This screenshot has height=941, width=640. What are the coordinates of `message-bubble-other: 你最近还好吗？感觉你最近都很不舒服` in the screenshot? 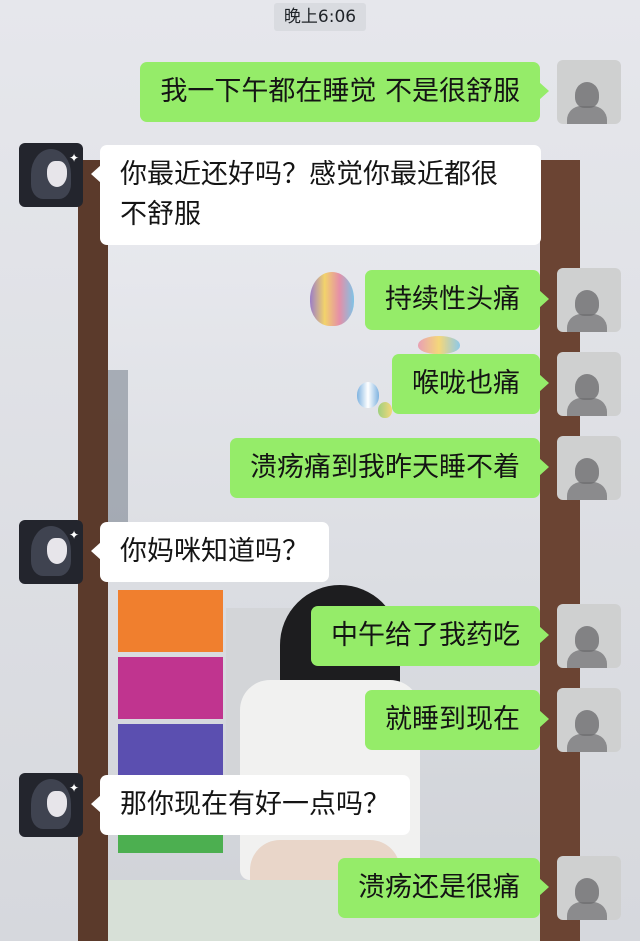 It's located at (316, 195).